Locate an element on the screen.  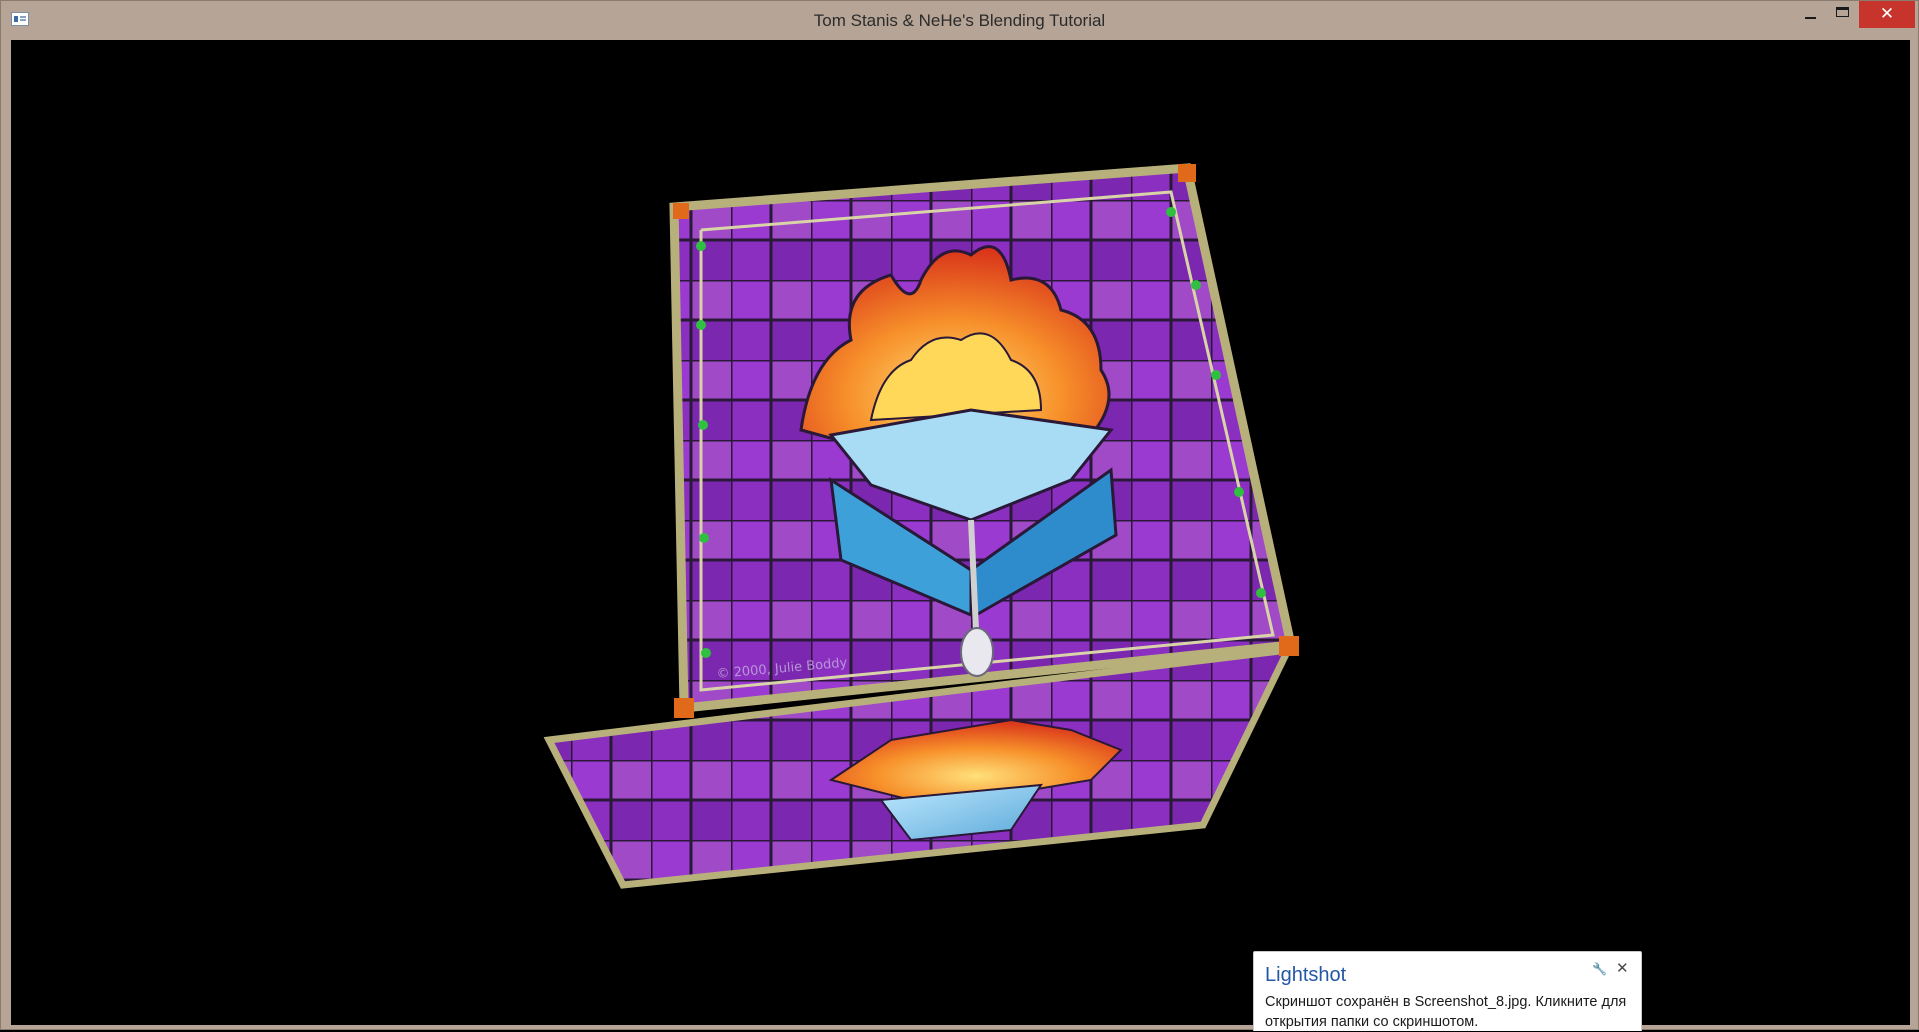
maximize-icon is located at coordinates (1842, 12).